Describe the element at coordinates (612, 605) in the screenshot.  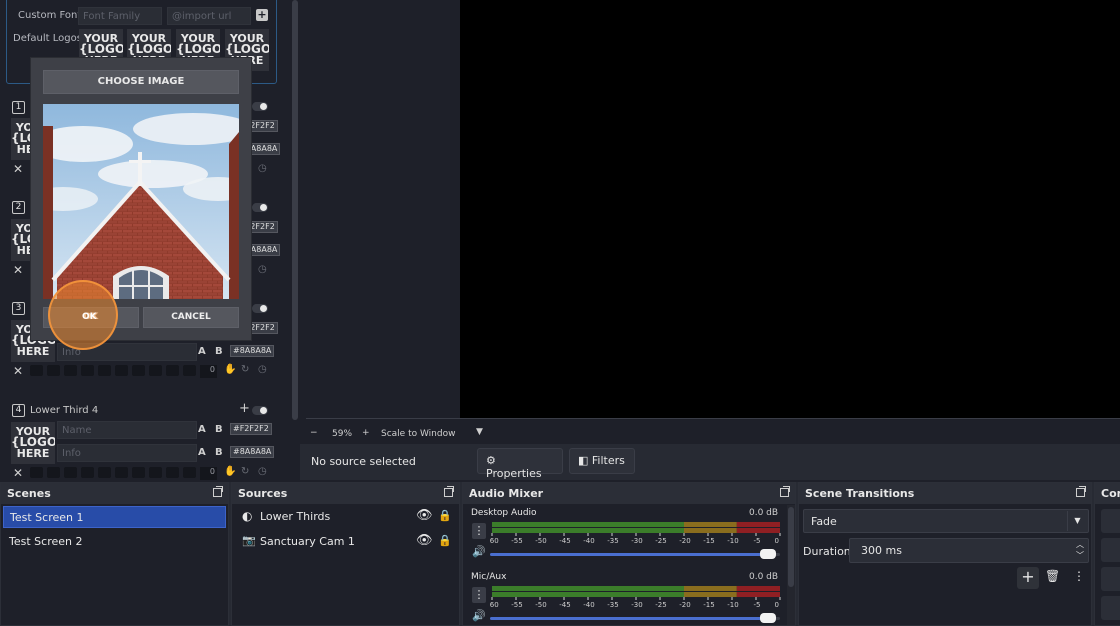
I see `meter-scale-label: -35` at that location.